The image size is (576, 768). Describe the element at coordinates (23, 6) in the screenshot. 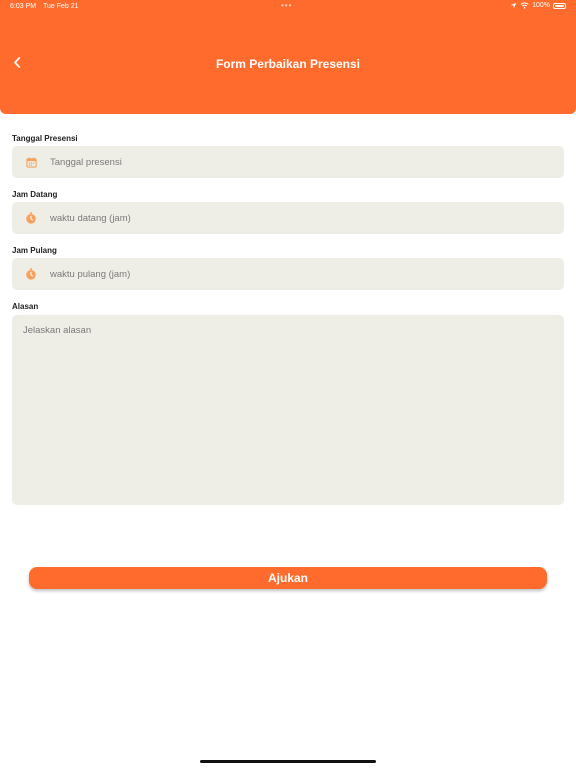

I see `status-time: 6:03 PM` at that location.